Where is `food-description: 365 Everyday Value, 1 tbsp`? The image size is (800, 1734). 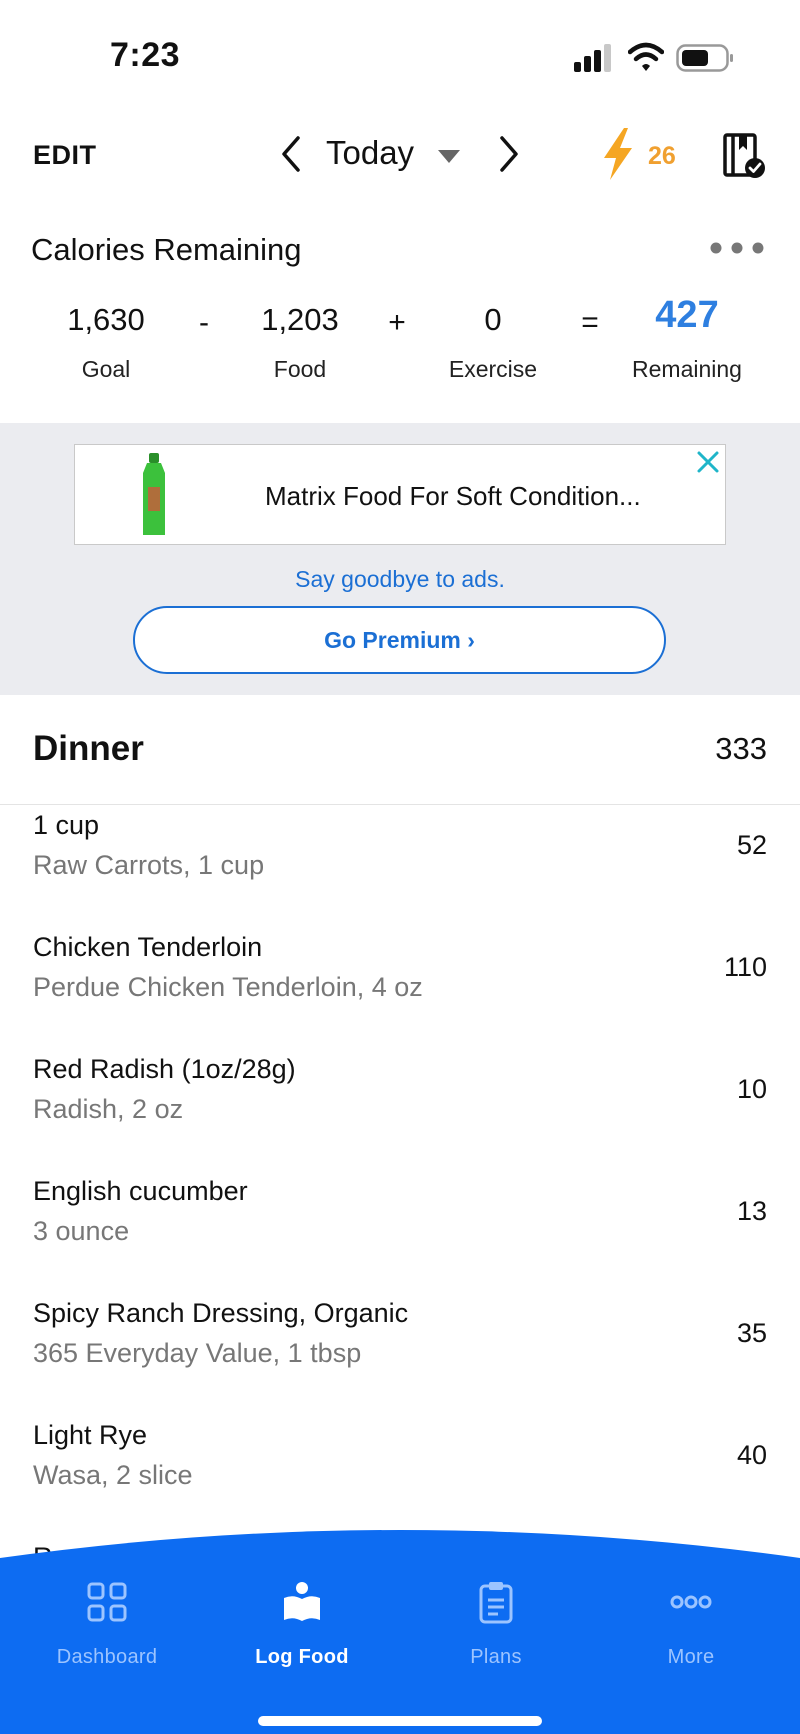 food-description: 365 Everyday Value, 1 tbsp is located at coordinates (197, 1353).